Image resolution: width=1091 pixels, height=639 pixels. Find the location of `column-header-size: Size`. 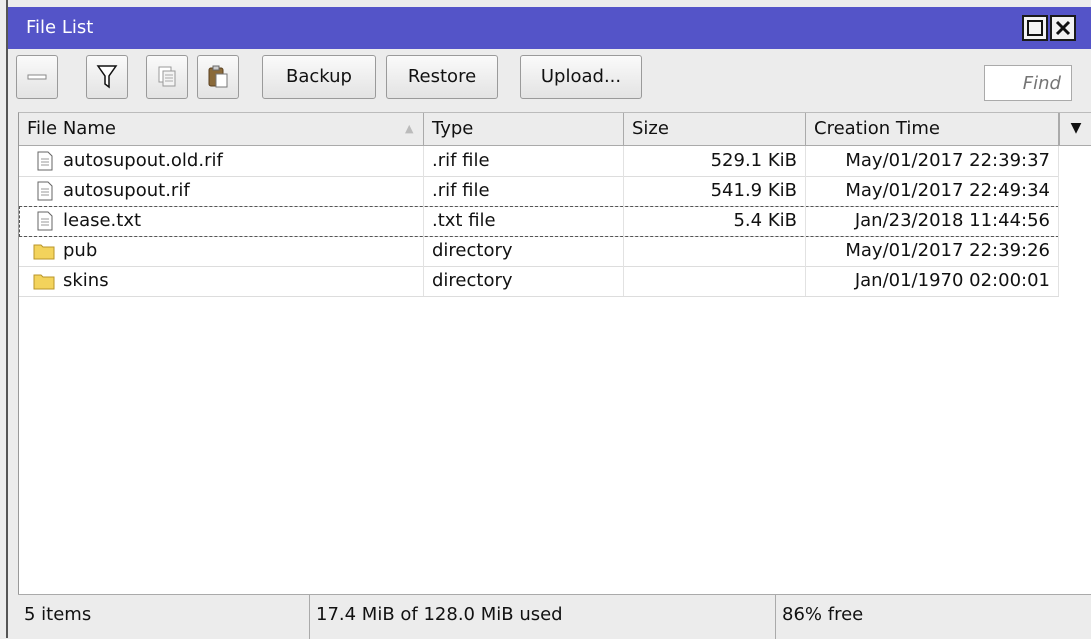

column-header-size: Size is located at coordinates (715, 129).